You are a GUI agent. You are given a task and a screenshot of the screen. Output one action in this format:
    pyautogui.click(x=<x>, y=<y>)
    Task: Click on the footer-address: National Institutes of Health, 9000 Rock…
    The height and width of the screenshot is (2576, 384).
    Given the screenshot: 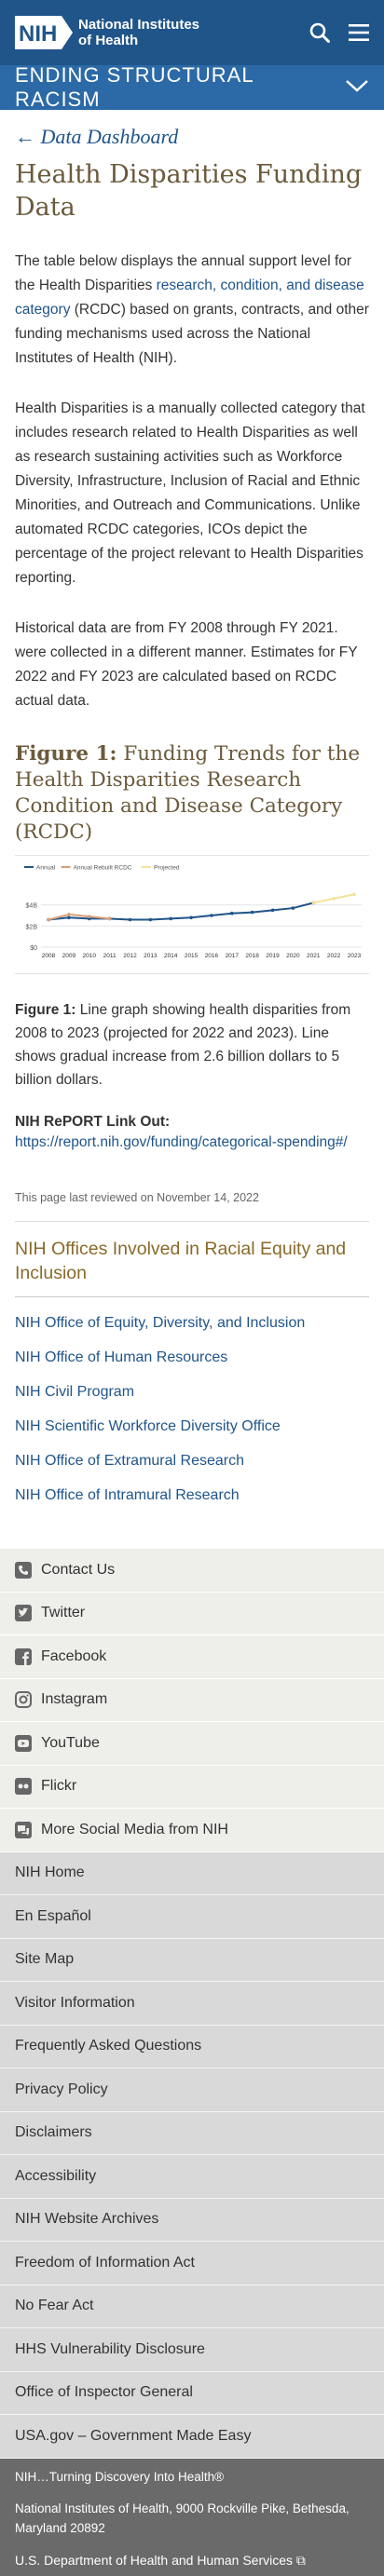 What is the action you would take?
    pyautogui.click(x=183, y=2518)
    